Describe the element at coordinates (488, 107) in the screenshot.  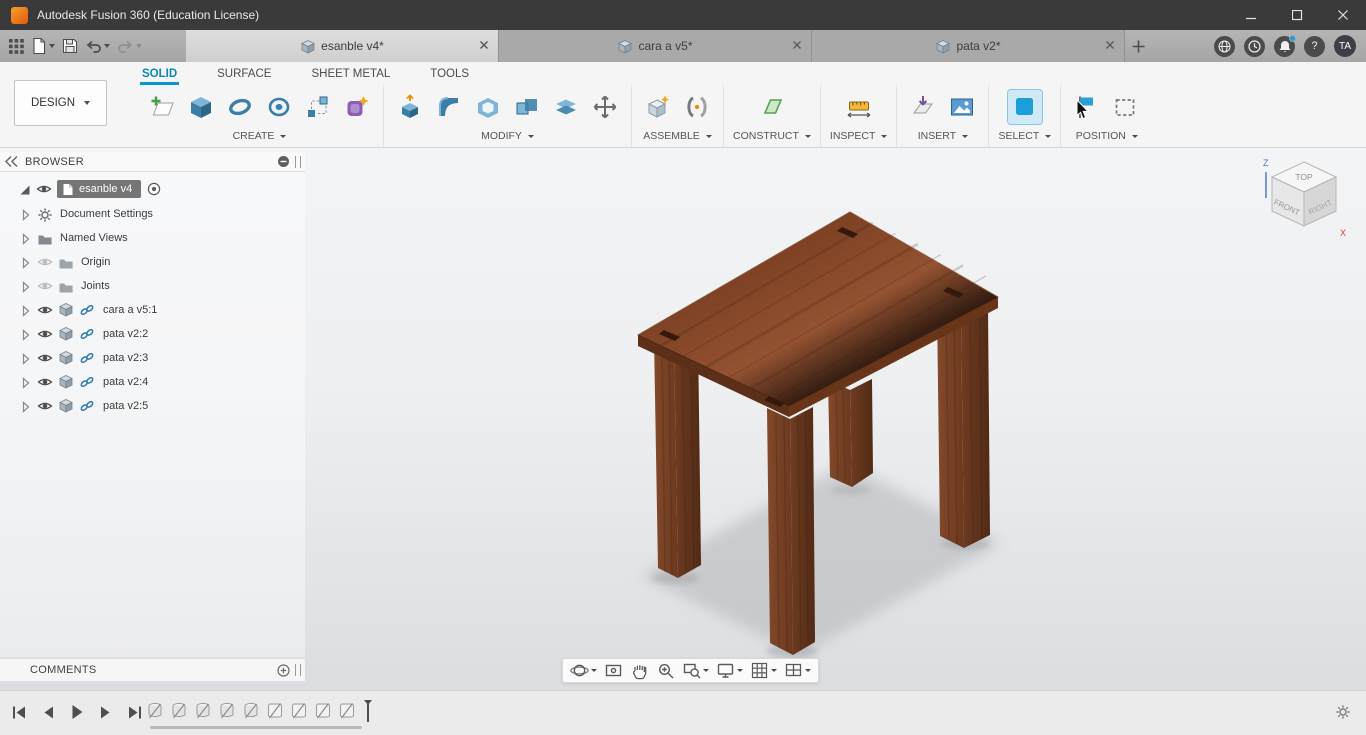
I see `shell-button` at that location.